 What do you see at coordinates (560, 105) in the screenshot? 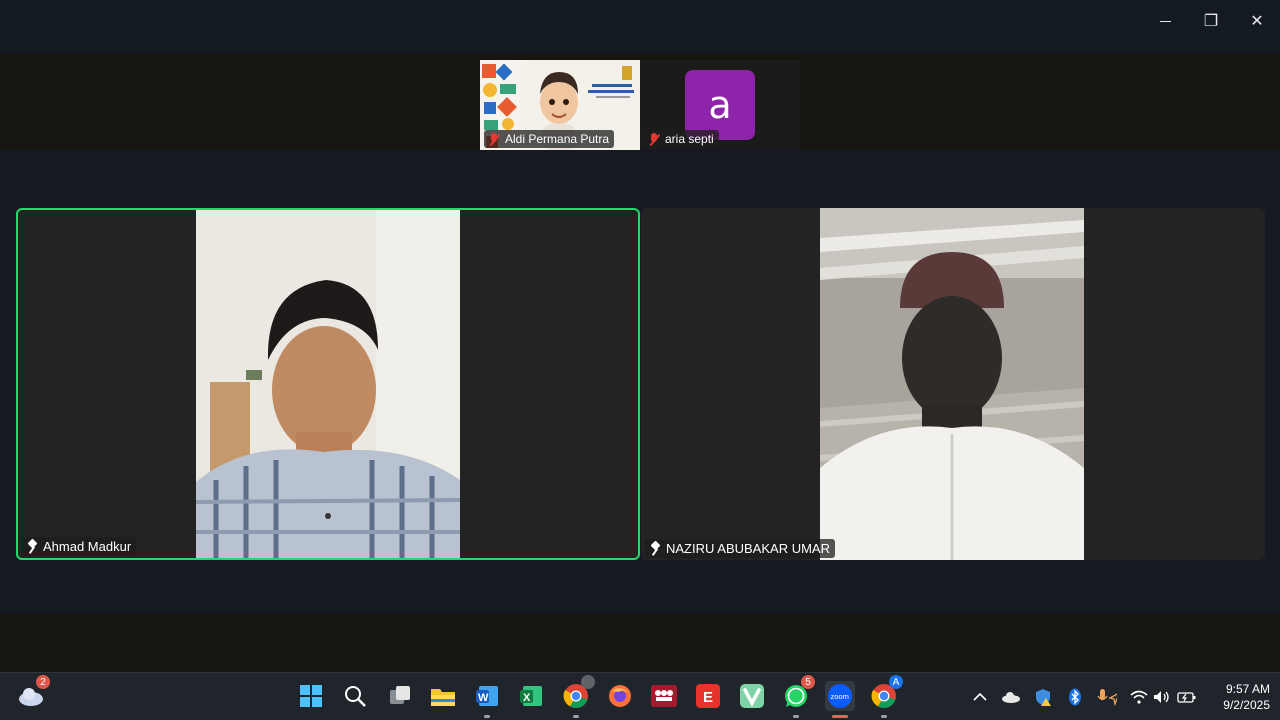
I see `participant-thumbnail: Aldi Permana Putra` at bounding box center [560, 105].